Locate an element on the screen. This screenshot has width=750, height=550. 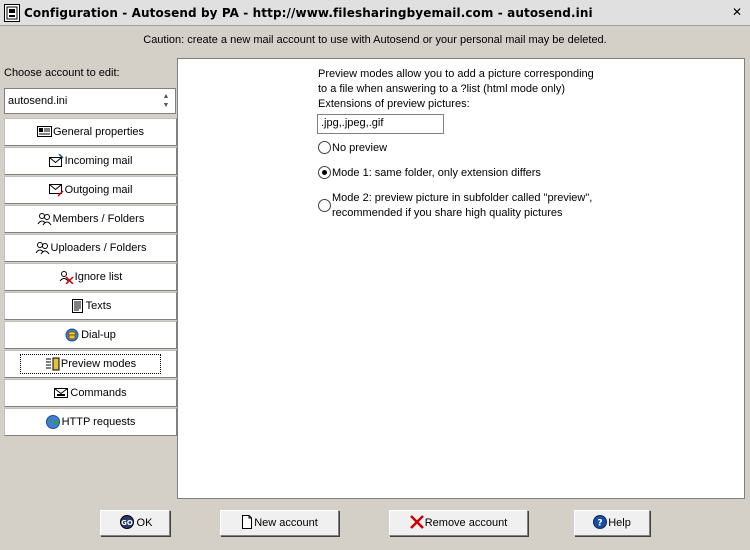
help-label: Help is located at coordinates (619, 523).